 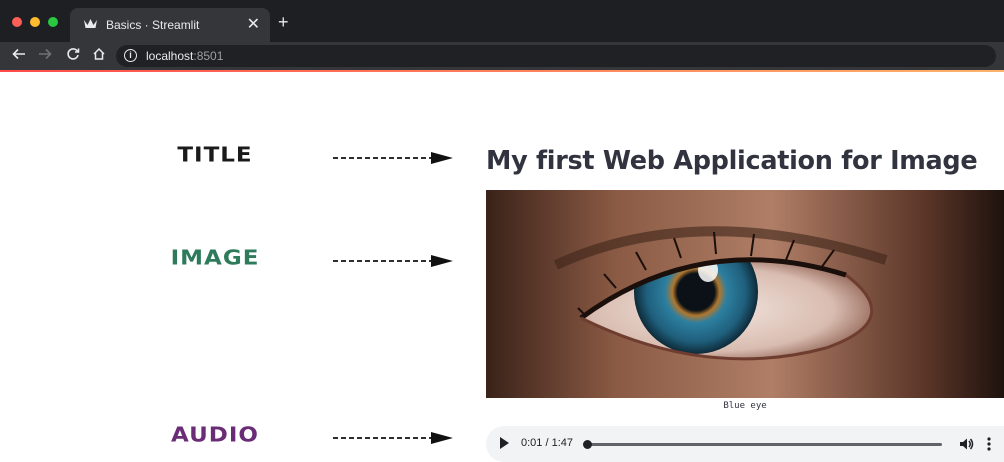 I want to click on more-options-icon, so click(x=989, y=444).